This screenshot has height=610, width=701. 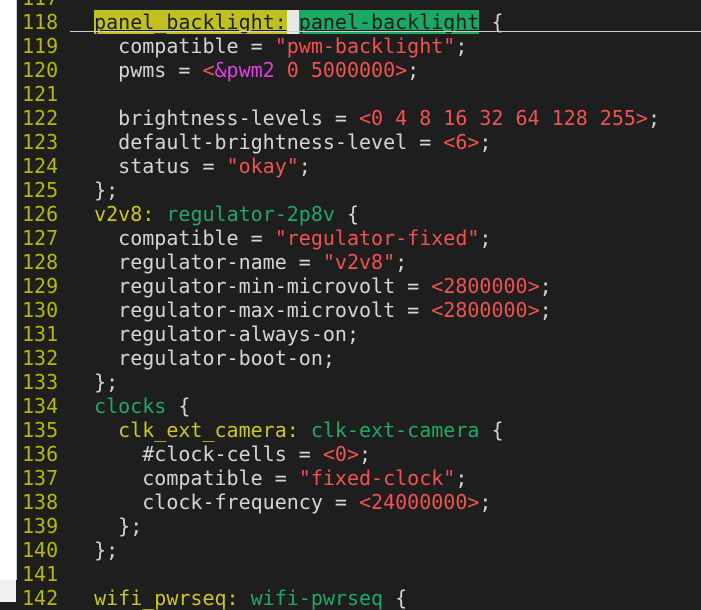 I want to click on left-margin-strip, so click(x=8, y=290).